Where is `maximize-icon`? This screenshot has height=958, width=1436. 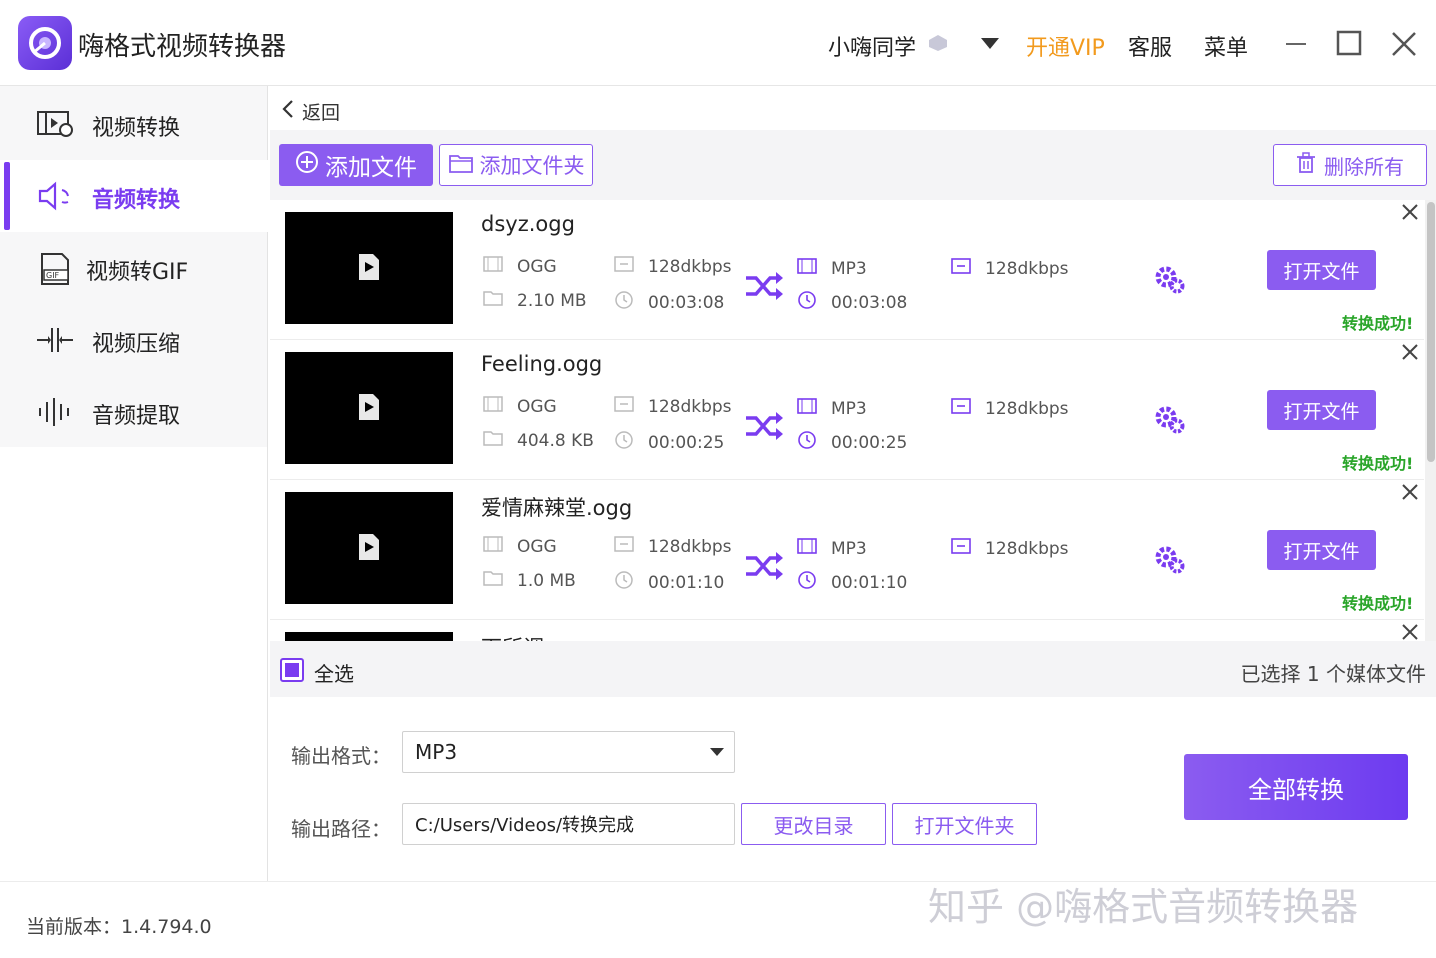 maximize-icon is located at coordinates (1349, 43).